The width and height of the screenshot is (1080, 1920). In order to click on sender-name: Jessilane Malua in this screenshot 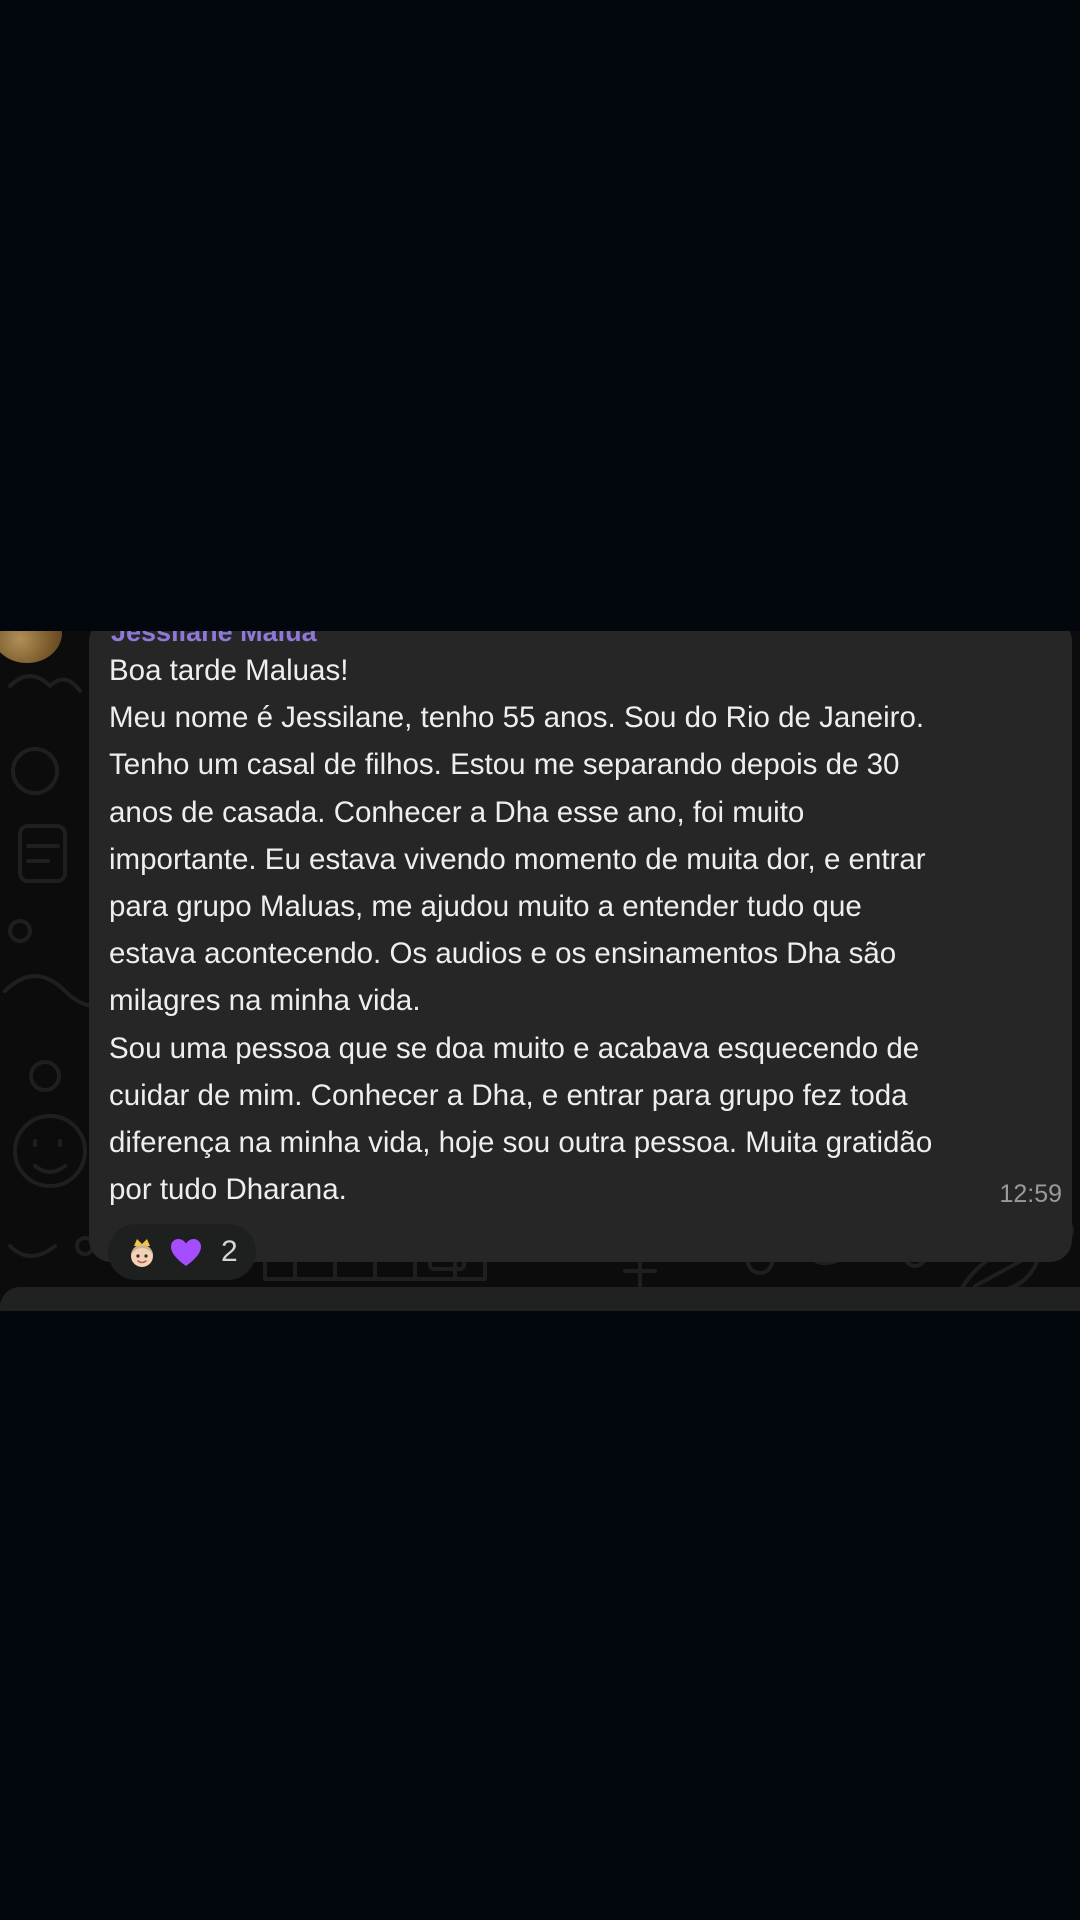, I will do `click(214, 639)`.